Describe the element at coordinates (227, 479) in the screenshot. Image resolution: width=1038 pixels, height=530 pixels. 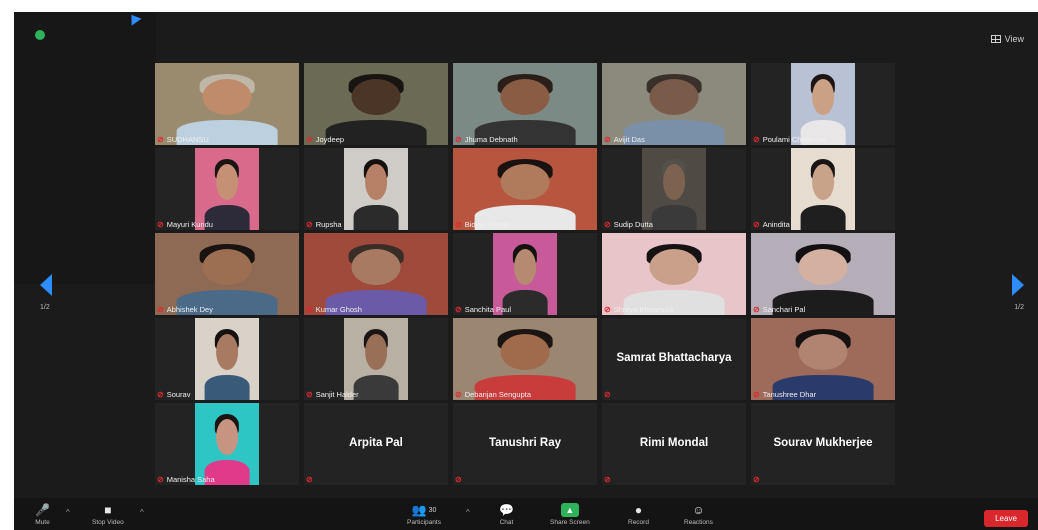
I see `participant-name-bar: ⊘ Manisha Saha` at that location.